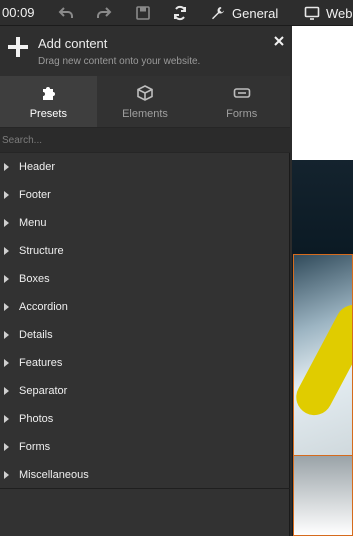  What do you see at coordinates (43, 391) in the screenshot?
I see `list-item-label: Separator` at bounding box center [43, 391].